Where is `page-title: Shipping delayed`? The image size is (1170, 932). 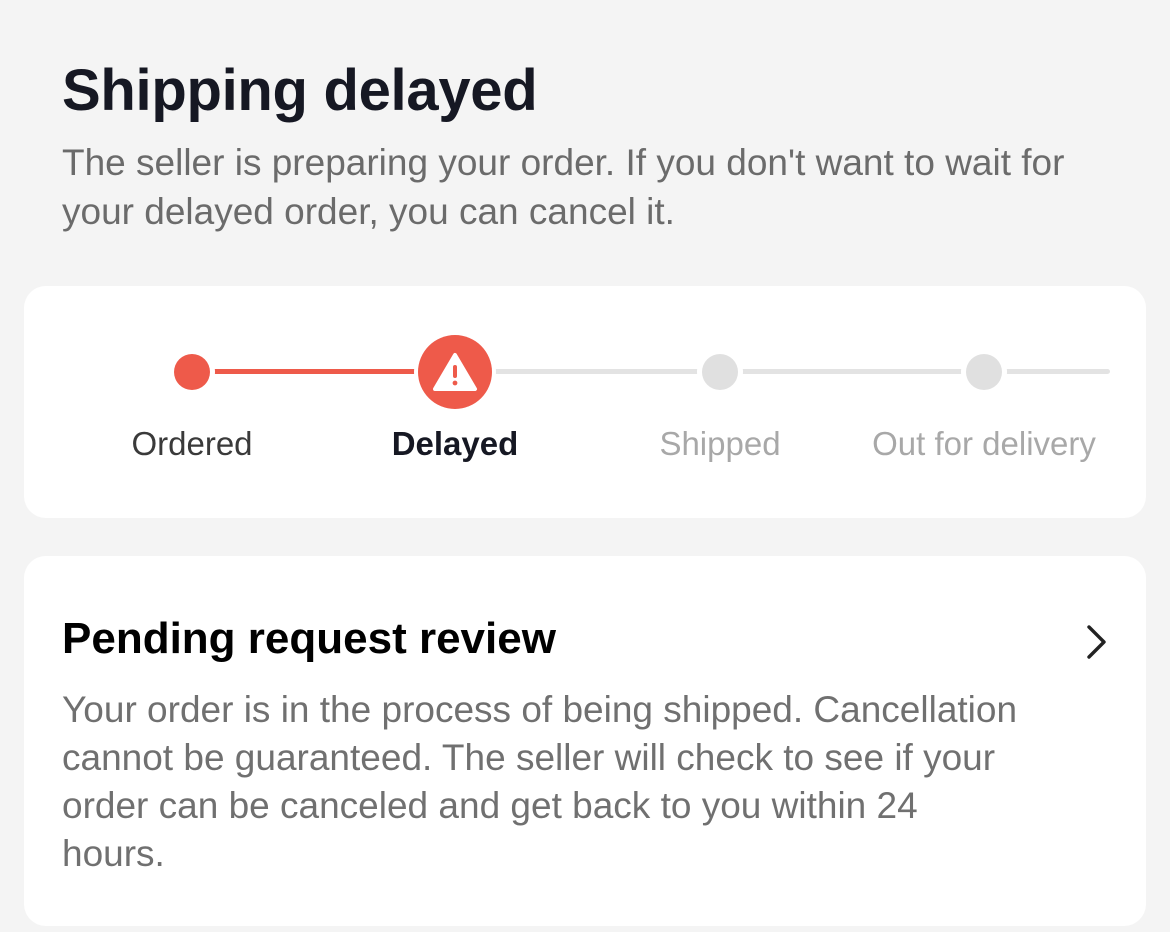 page-title: Shipping delayed is located at coordinates (300, 90).